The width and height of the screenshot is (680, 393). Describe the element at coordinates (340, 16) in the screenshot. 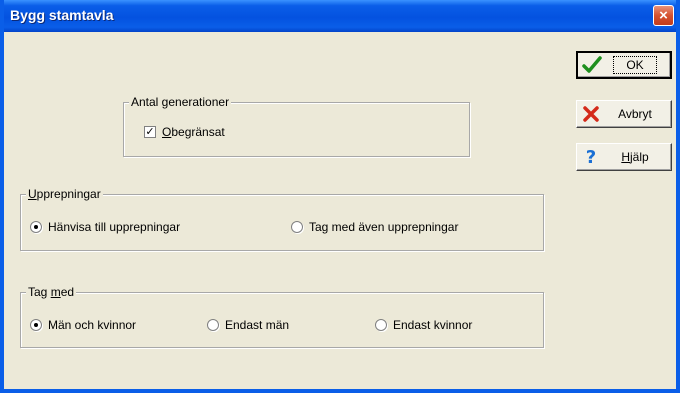

I see `title-bar: Bygg stamtavla ×` at that location.